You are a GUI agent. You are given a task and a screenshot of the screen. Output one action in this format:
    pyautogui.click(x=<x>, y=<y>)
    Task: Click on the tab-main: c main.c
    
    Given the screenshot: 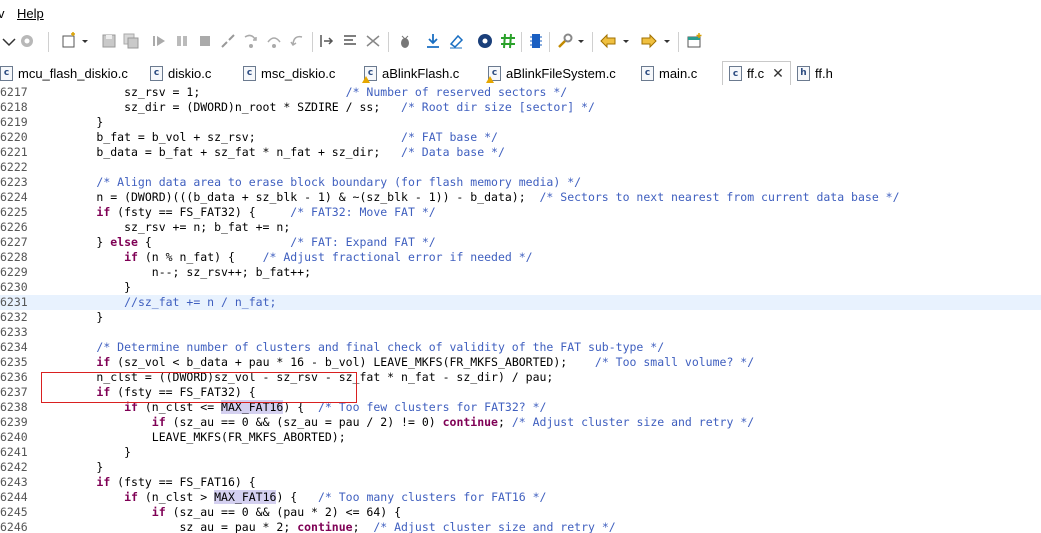 What is the action you would take?
    pyautogui.click(x=669, y=73)
    